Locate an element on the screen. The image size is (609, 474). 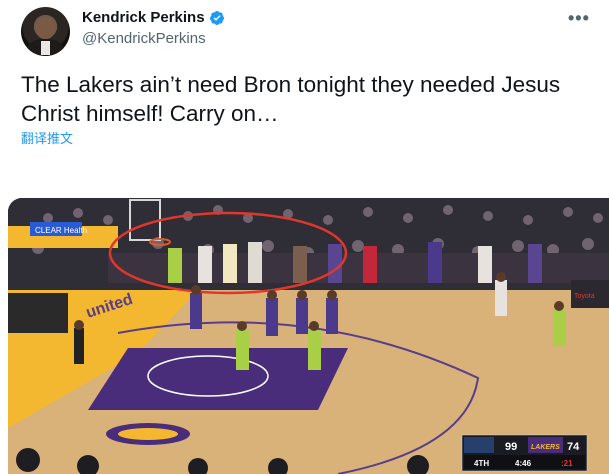
author-handle: @KendrickPerkins is located at coordinates (144, 38).